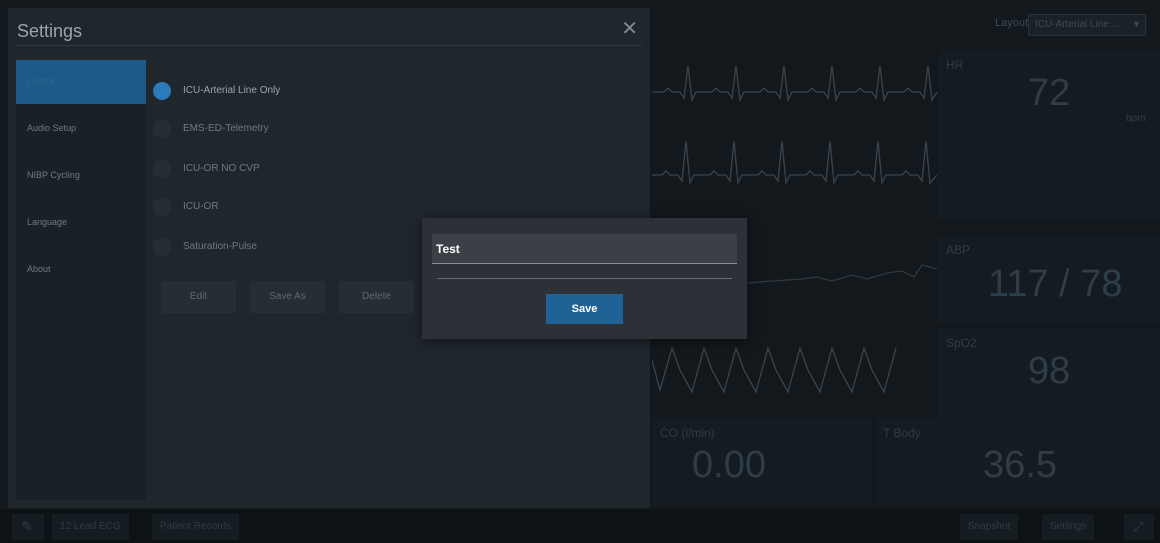  I want to click on abp-tile: ABP 117 / 78, so click(1049, 280).